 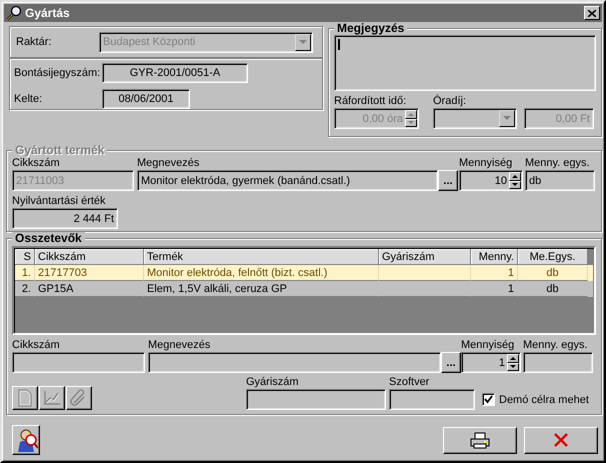 I want to click on field-label: Kelte:, so click(x=29, y=99).